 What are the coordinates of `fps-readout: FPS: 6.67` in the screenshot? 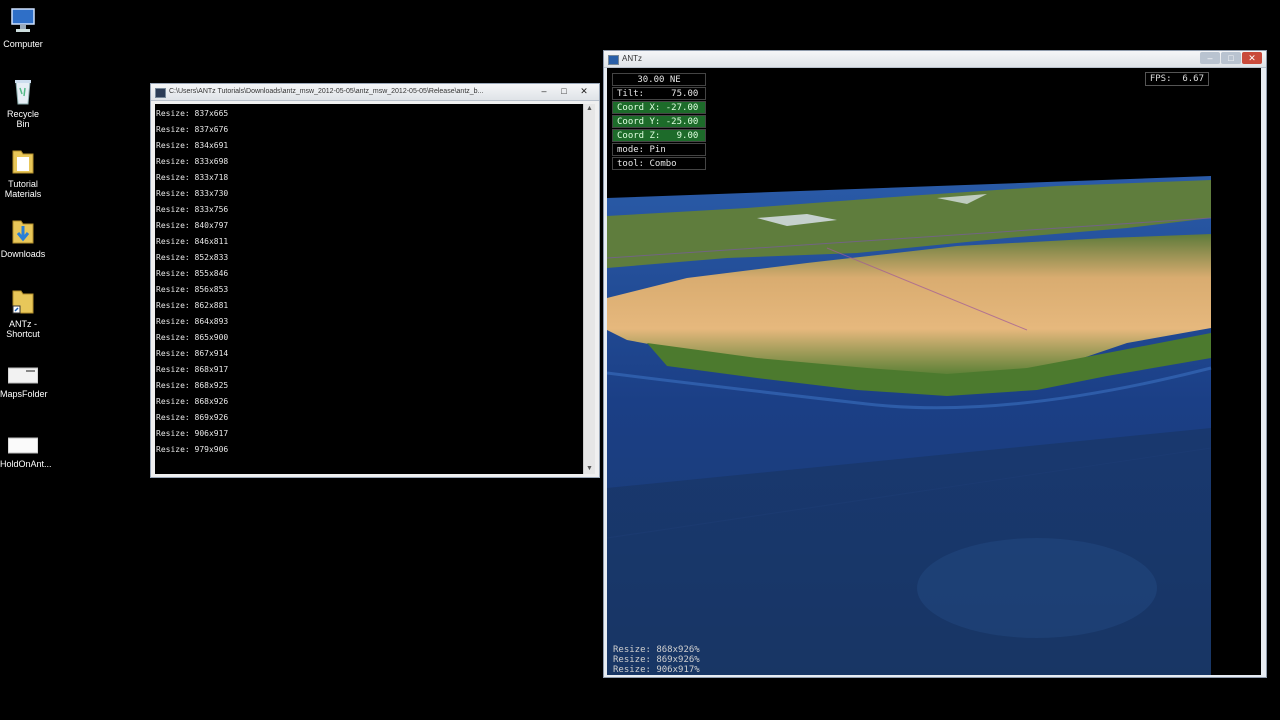 It's located at (1176, 79).